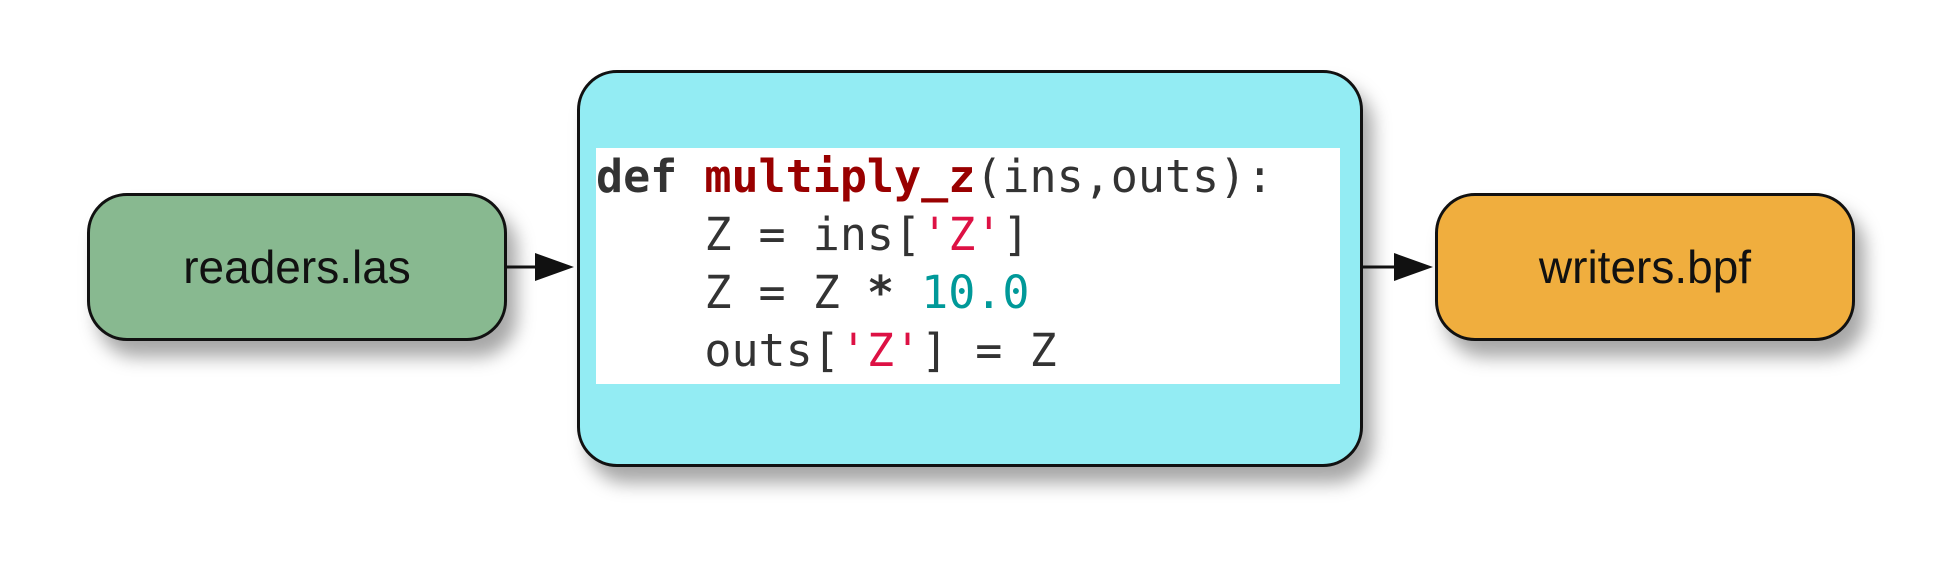  I want to click on edge-filter-to-writer, so click(1398, 267).